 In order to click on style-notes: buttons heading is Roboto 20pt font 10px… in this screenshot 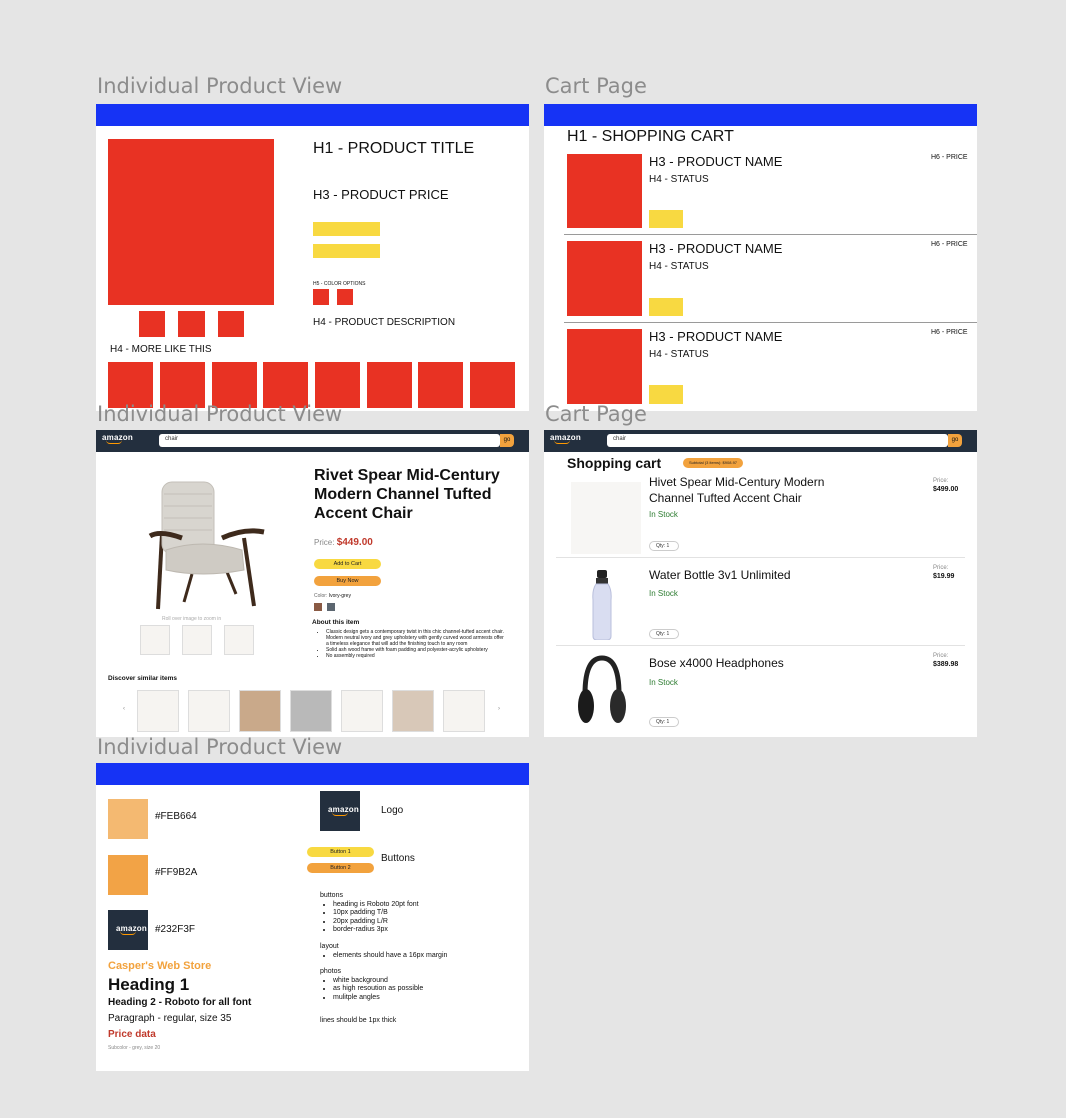, I will do `click(420, 958)`.